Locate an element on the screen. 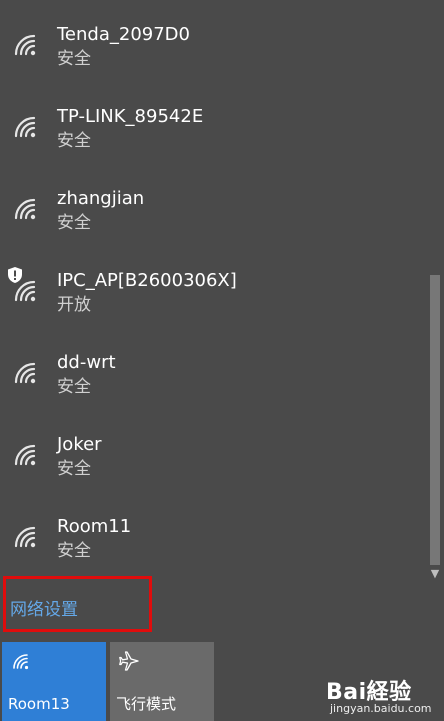 Image resolution: width=444 pixels, height=721 pixels. chevron-down-icon: ▼ is located at coordinates (435, 574).